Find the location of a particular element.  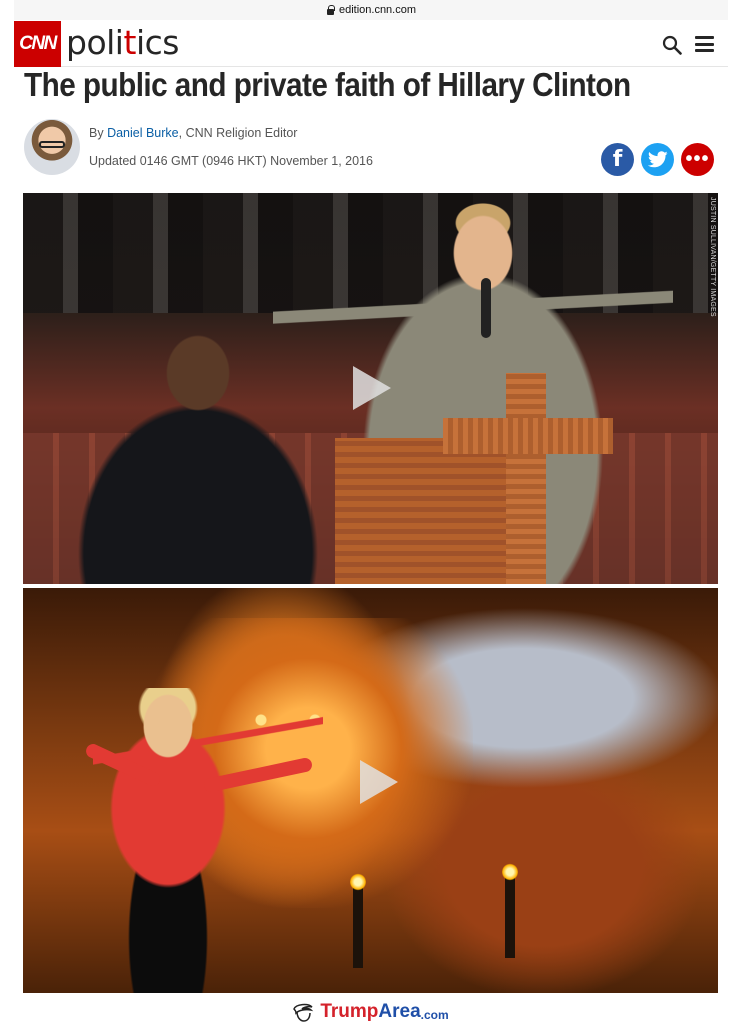

byline-prefix: By is located at coordinates (98, 133).